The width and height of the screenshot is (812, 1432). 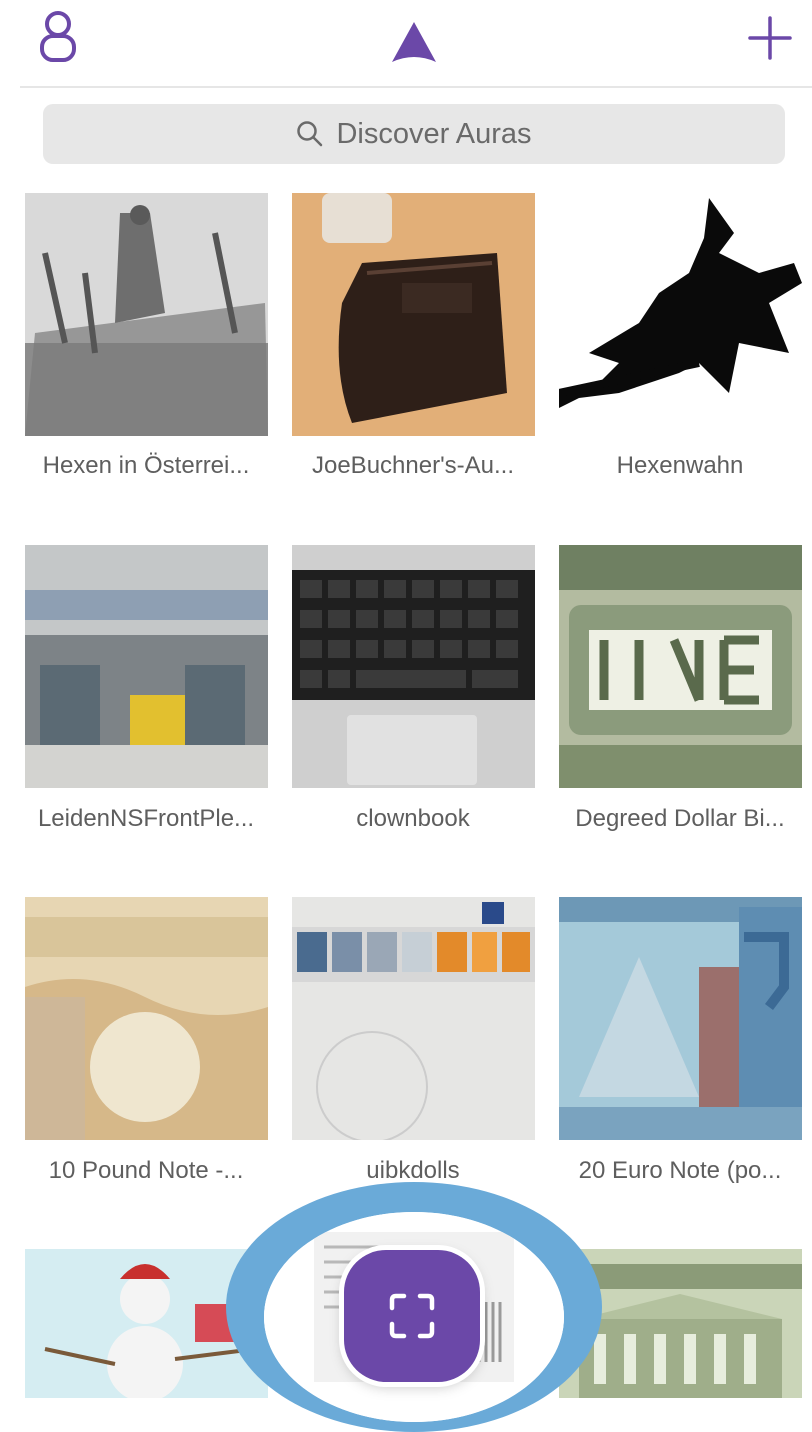 I want to click on scan-button, so click(x=412, y=1316).